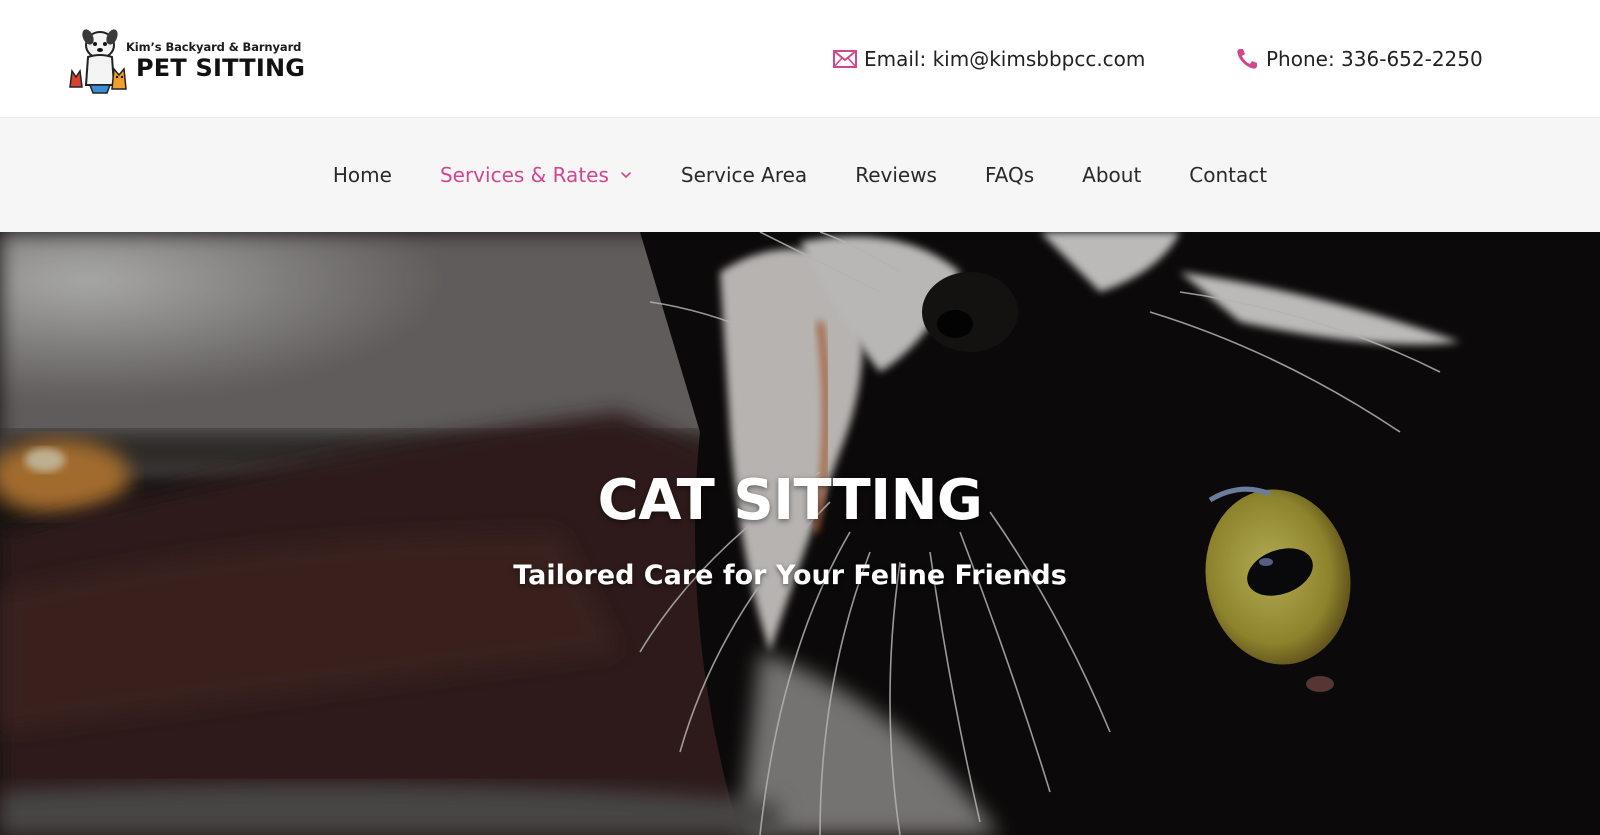 This screenshot has width=1600, height=835. I want to click on email-contact: Email: kim@kimsbbpcc.com, so click(988, 59).